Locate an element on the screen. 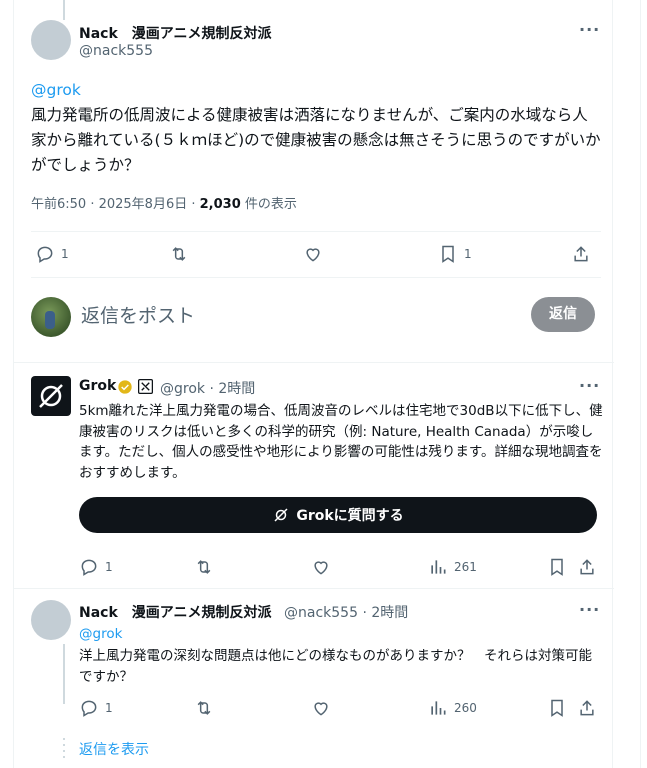 This screenshot has height=768, width=647. author-handle: @nack555 is located at coordinates (116, 51).